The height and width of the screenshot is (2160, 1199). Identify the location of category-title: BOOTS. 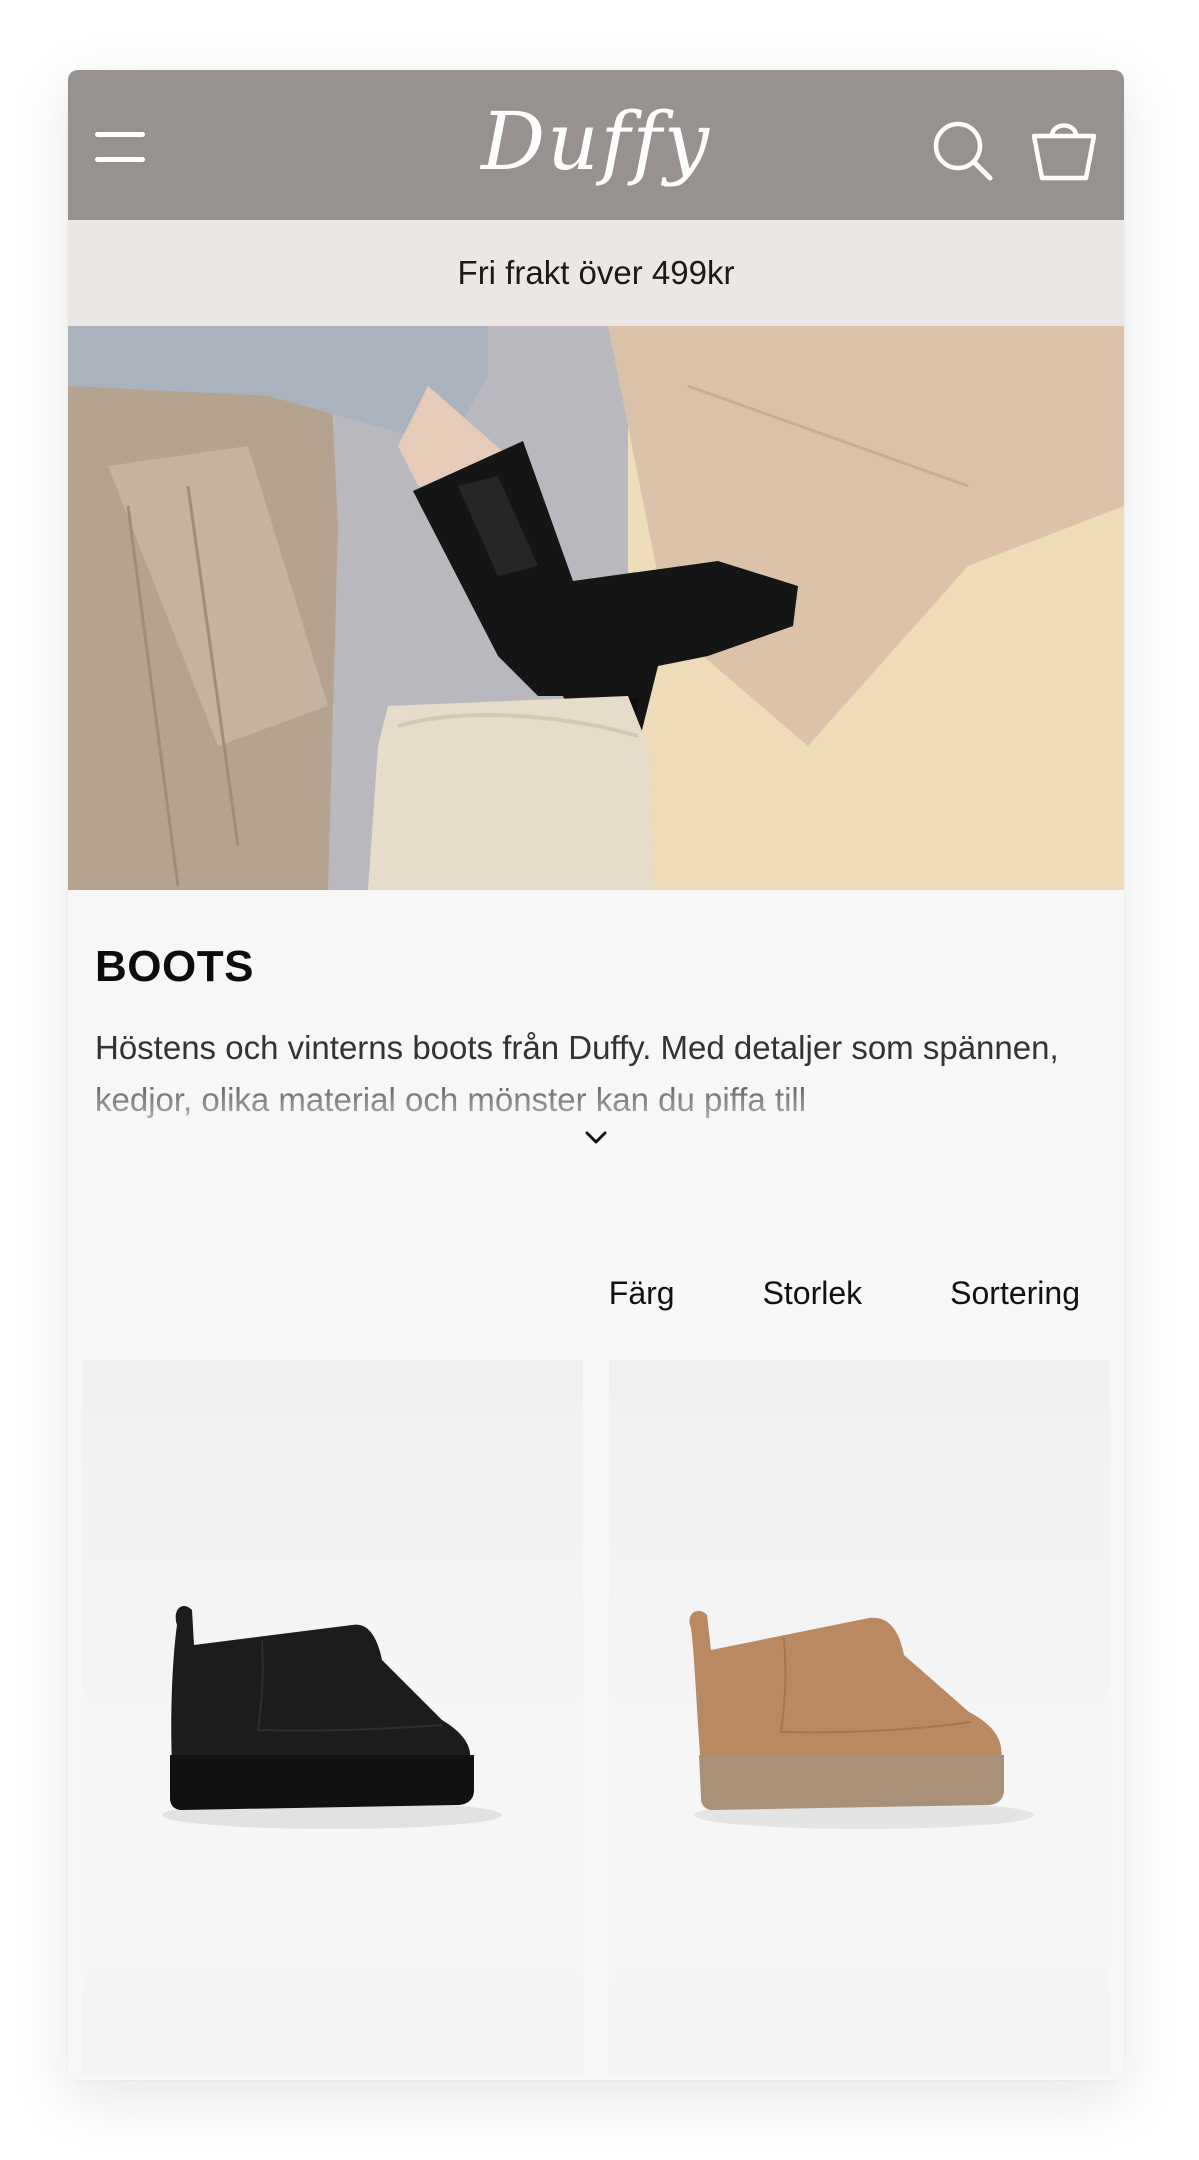
(174, 966).